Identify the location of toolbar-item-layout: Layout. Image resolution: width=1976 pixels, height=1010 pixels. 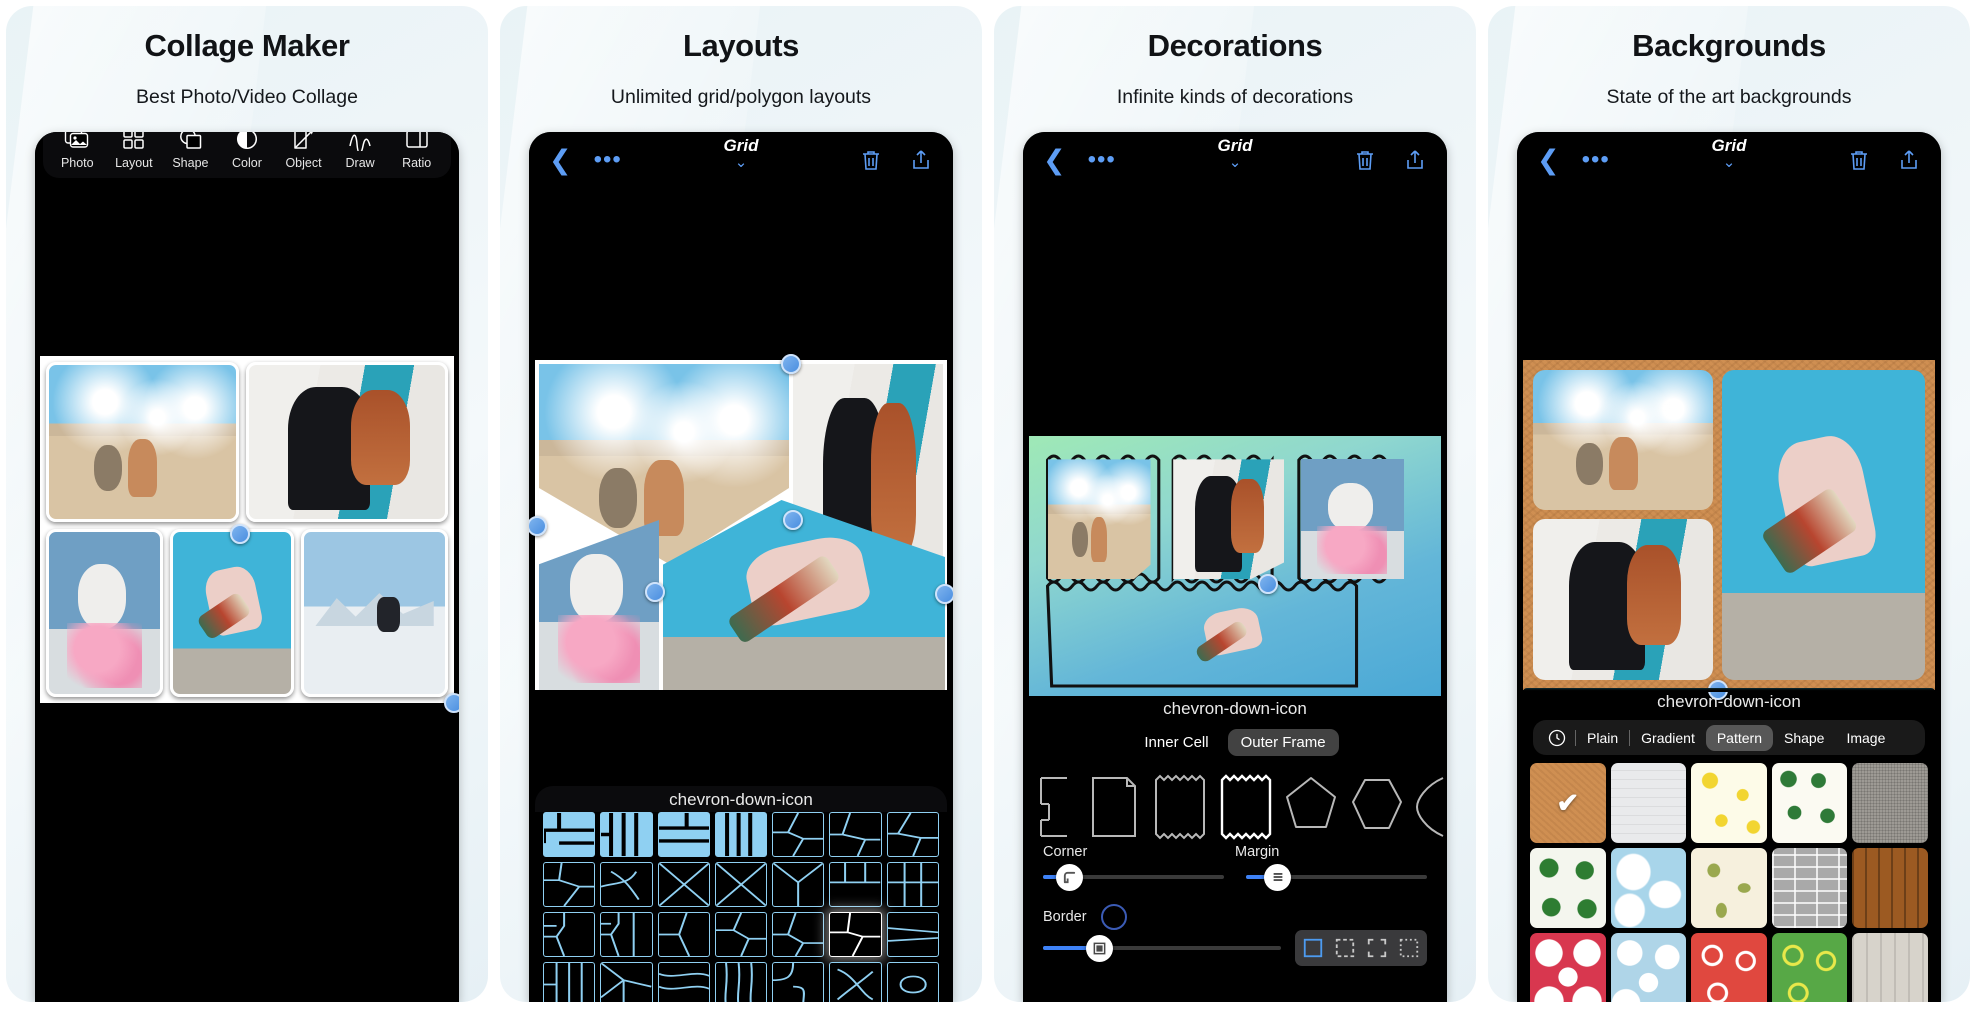
(134, 151).